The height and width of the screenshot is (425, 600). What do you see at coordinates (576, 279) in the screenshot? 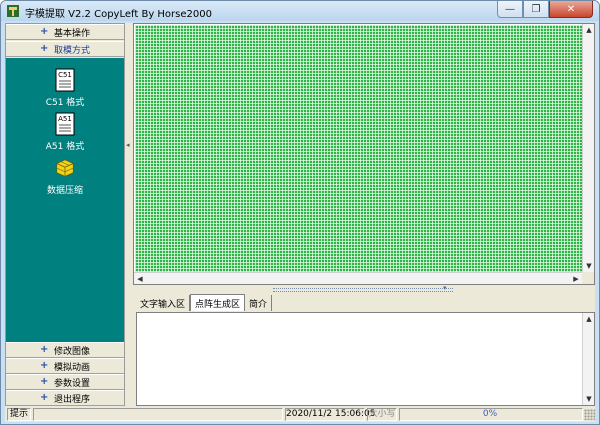
I see `scroll-right-icon: ▶` at bounding box center [576, 279].